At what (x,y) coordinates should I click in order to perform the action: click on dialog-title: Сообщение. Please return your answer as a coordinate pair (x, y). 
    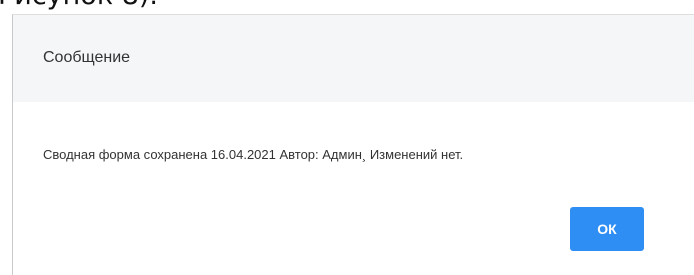
    Looking at the image, I should click on (87, 57).